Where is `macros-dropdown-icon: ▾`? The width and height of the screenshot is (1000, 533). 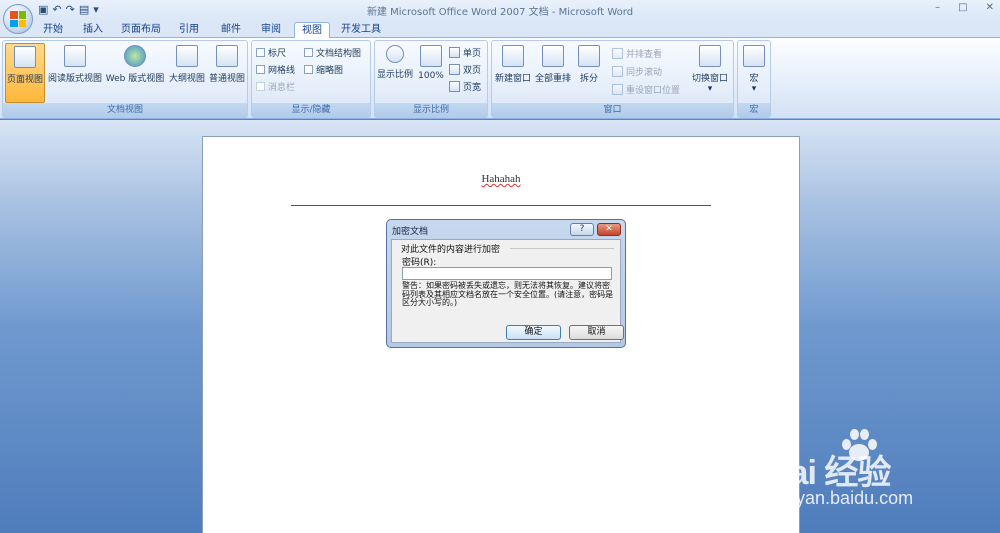
macros-dropdown-icon: ▾ is located at coordinates (754, 89).